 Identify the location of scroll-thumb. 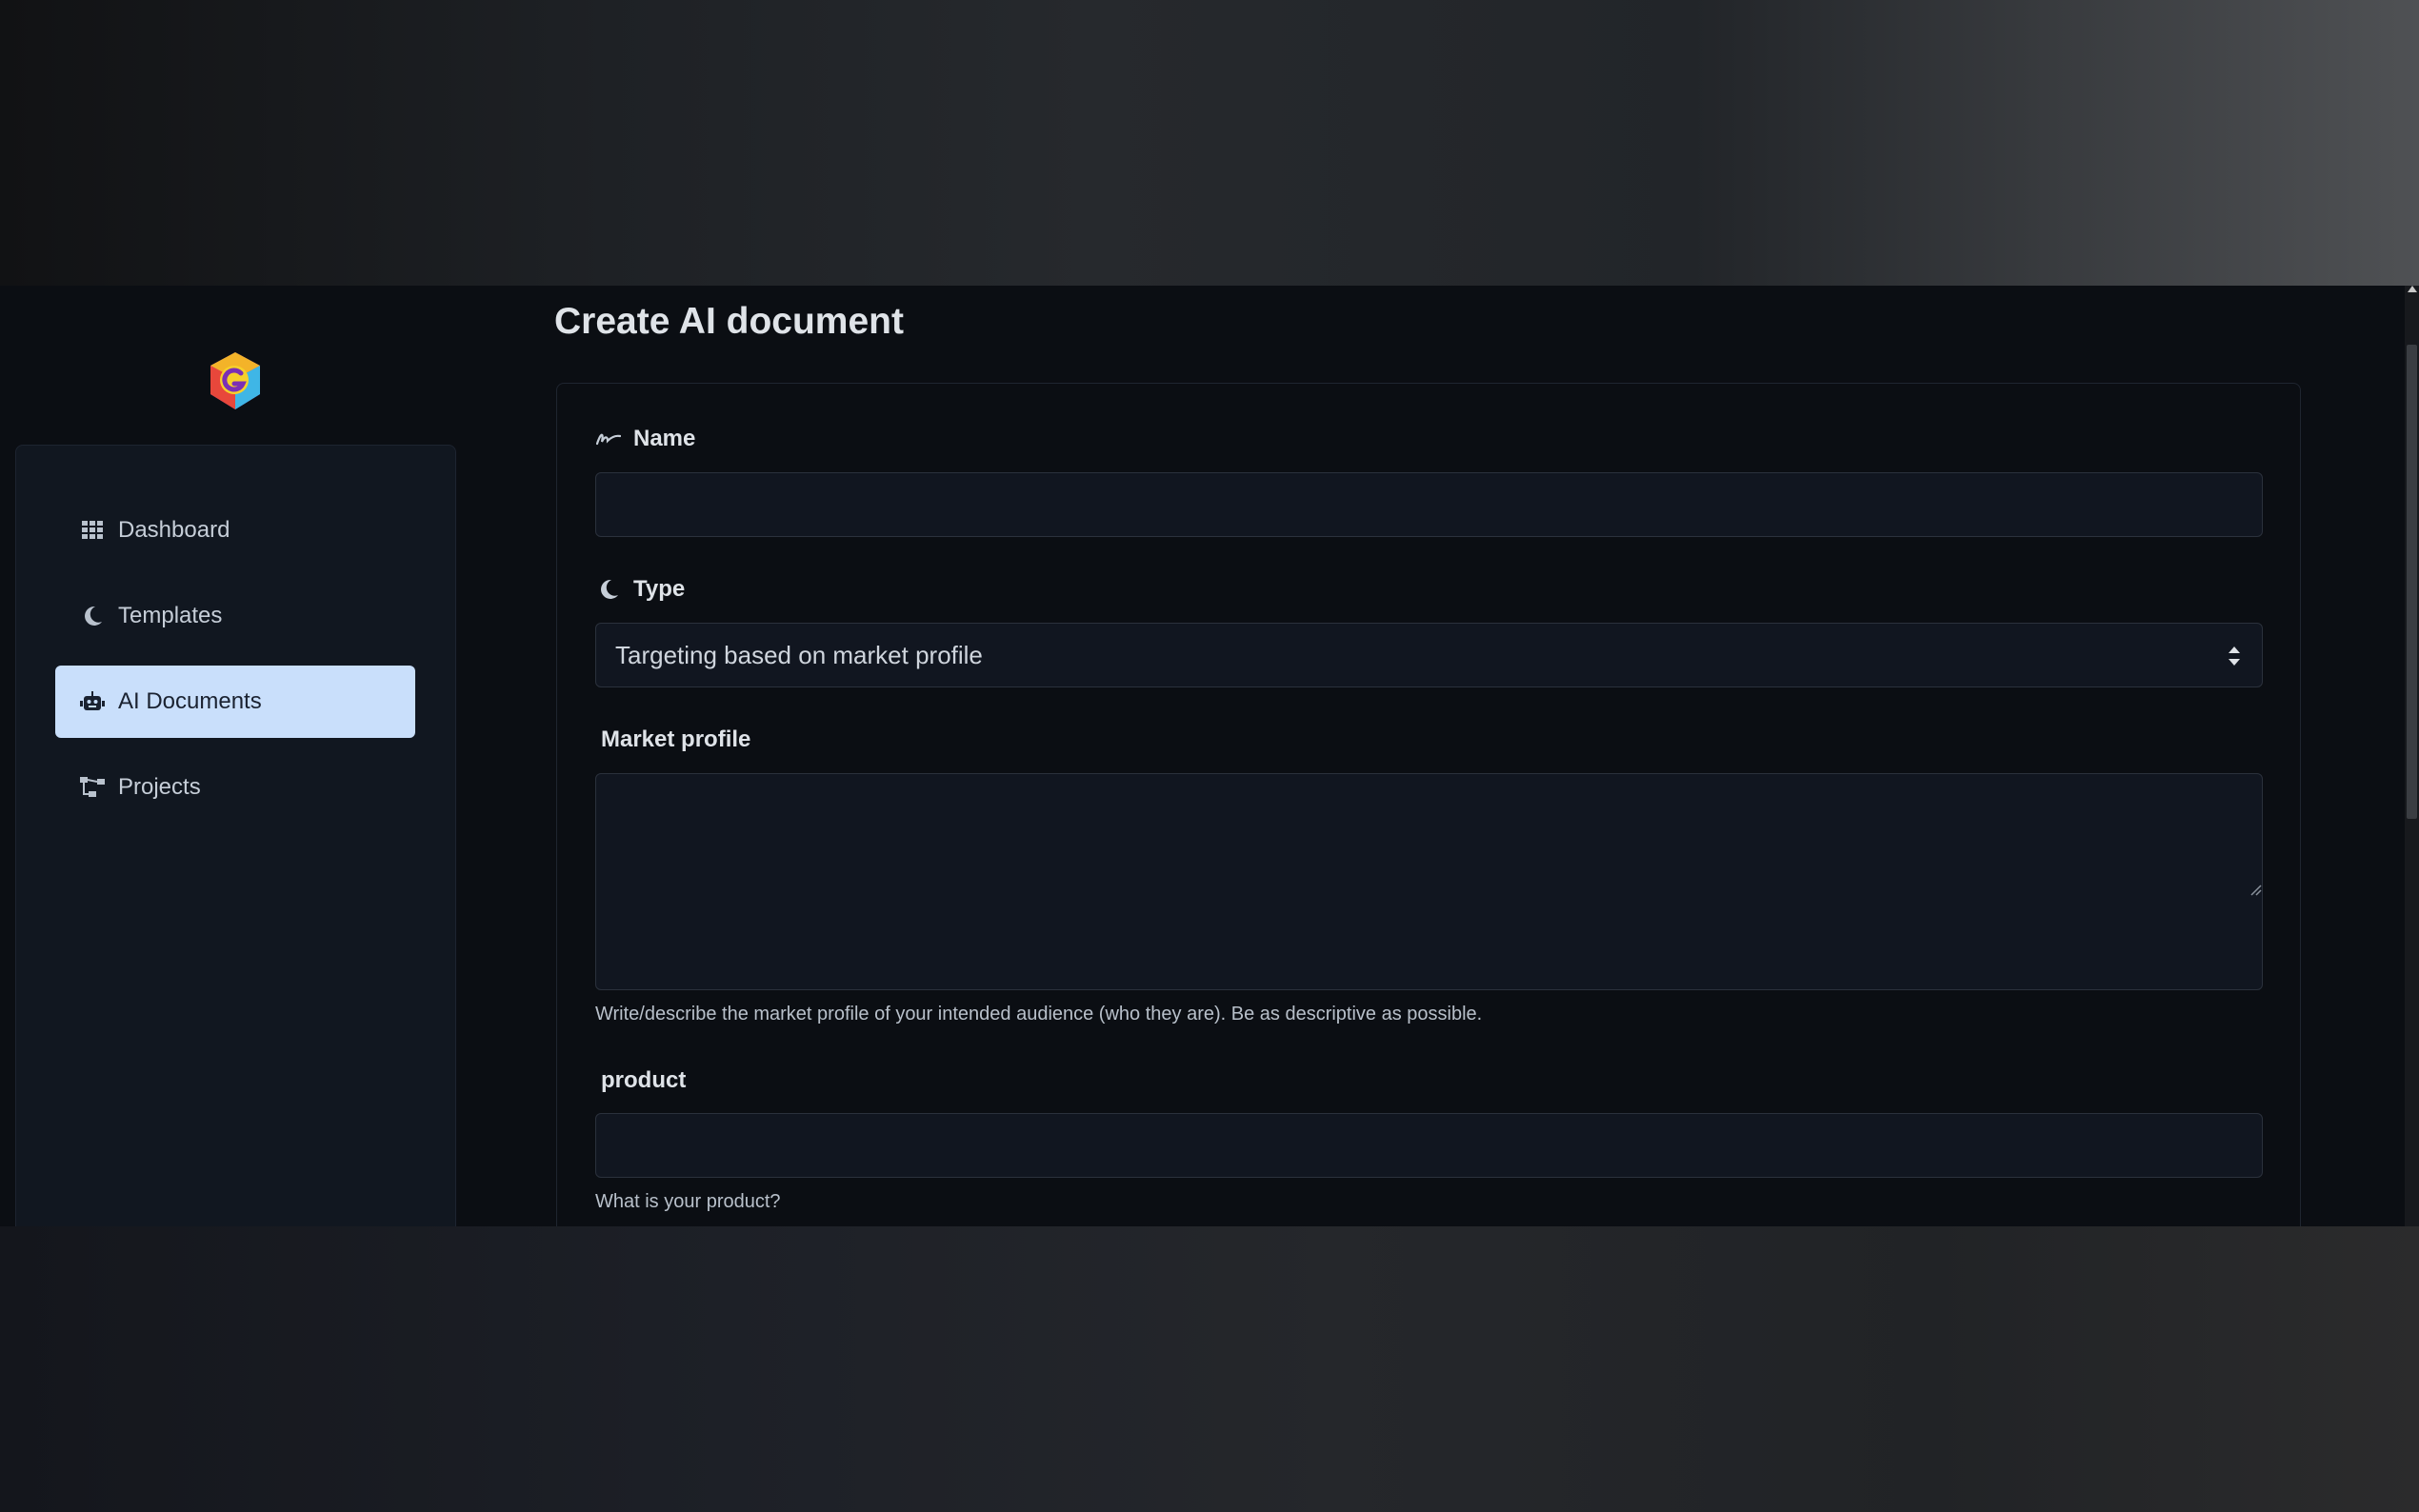
(2412, 582).